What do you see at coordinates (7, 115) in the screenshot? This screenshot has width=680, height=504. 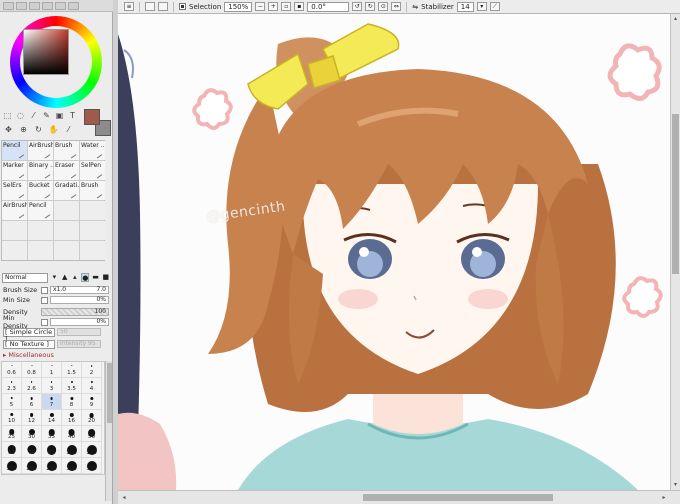 I see `rectangle-select-icon: ⬚` at bounding box center [7, 115].